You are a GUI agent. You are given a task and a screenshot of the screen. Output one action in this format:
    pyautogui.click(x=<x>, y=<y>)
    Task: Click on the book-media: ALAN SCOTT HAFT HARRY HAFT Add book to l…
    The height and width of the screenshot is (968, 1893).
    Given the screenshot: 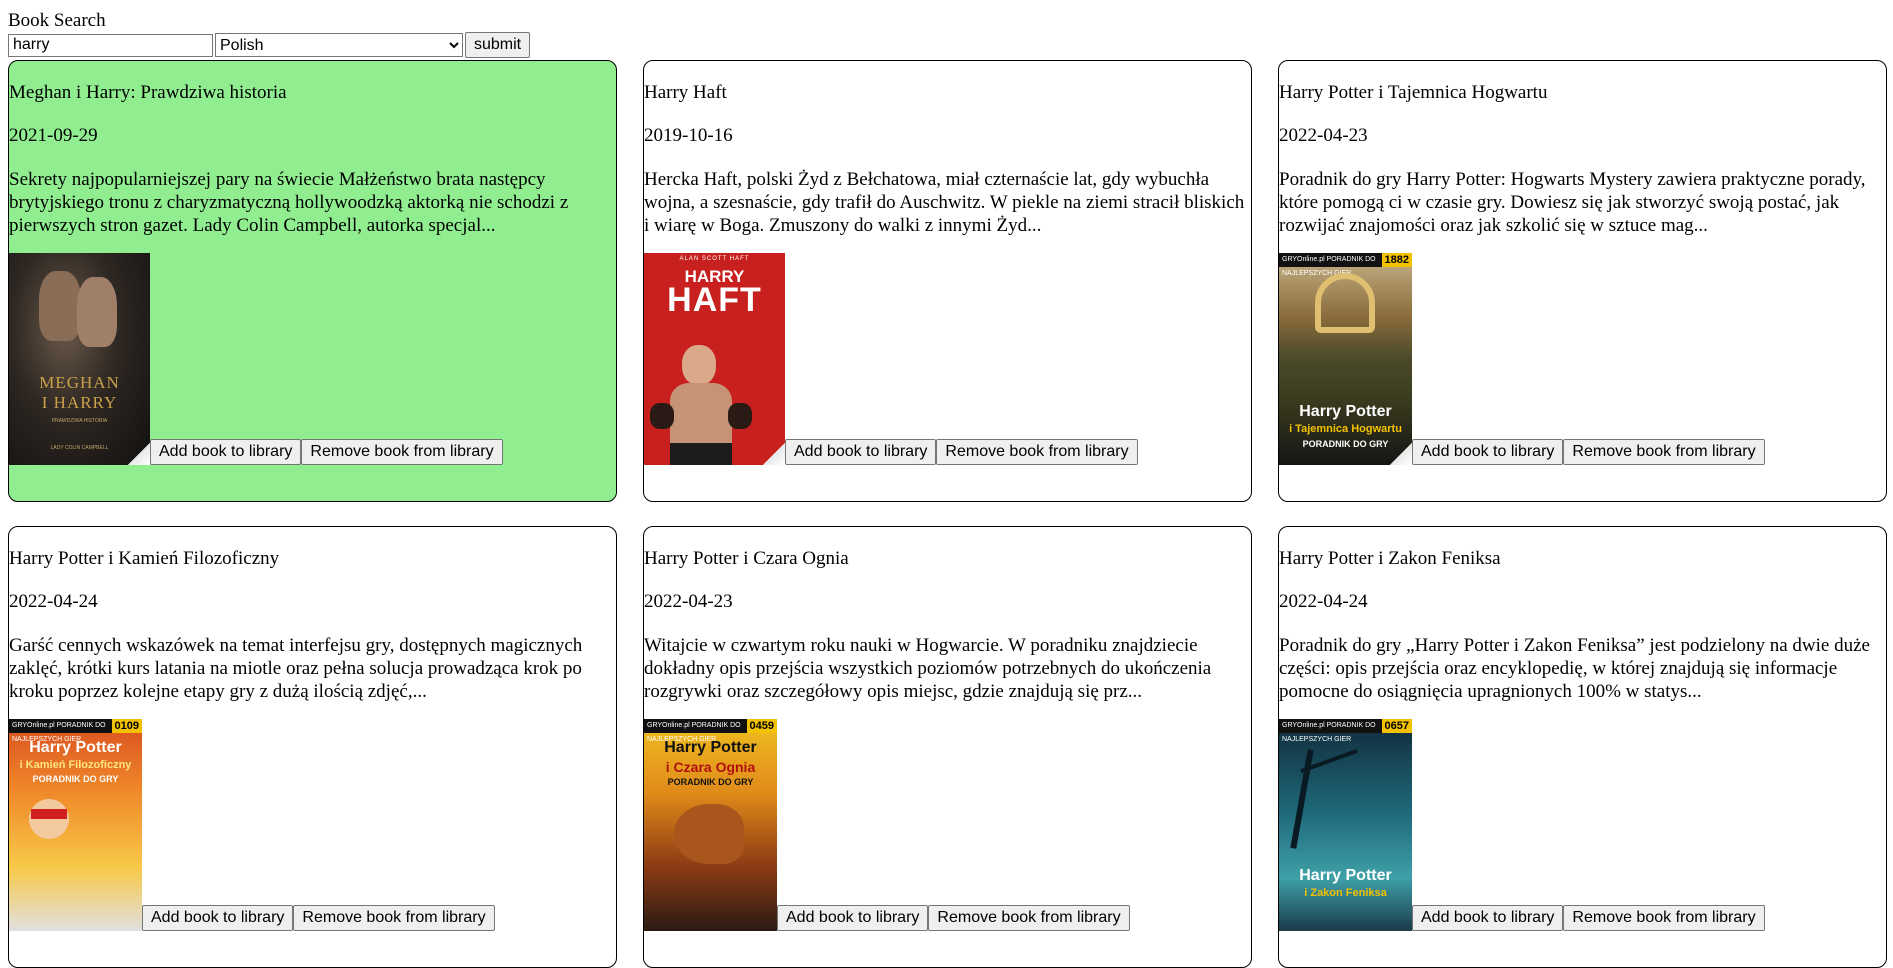 What is the action you would take?
    pyautogui.click(x=947, y=359)
    